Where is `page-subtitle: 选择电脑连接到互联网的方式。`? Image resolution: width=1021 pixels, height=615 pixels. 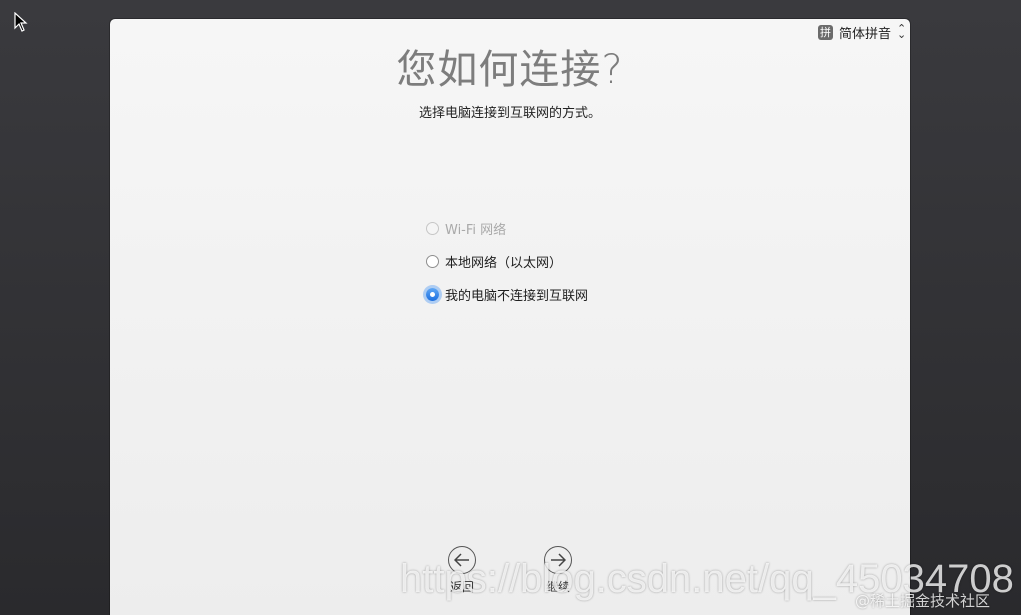 page-subtitle: 选择电脑连接到互联网的方式。 is located at coordinates (509, 113).